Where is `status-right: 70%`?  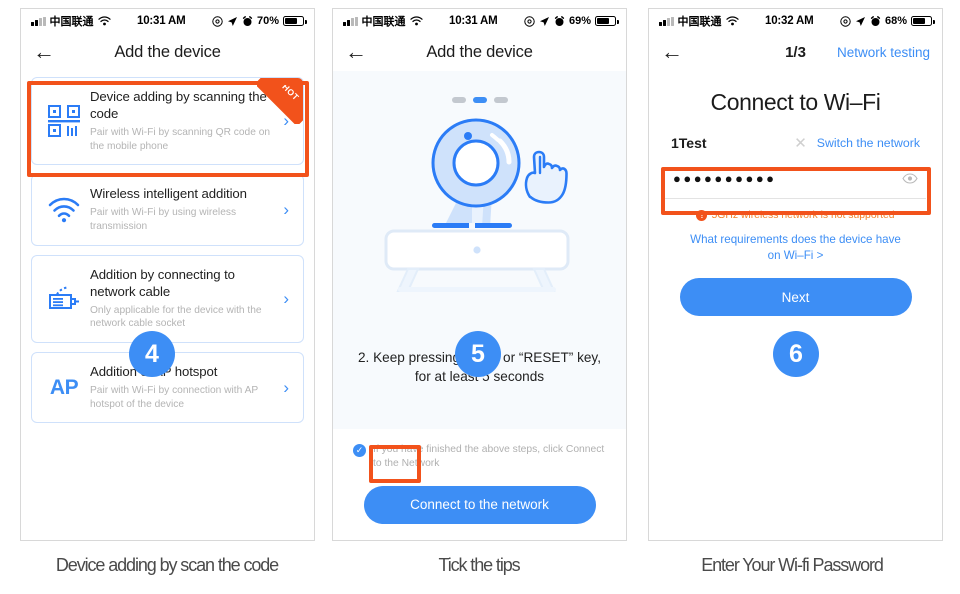
status-right: 70% is located at coordinates (259, 21).